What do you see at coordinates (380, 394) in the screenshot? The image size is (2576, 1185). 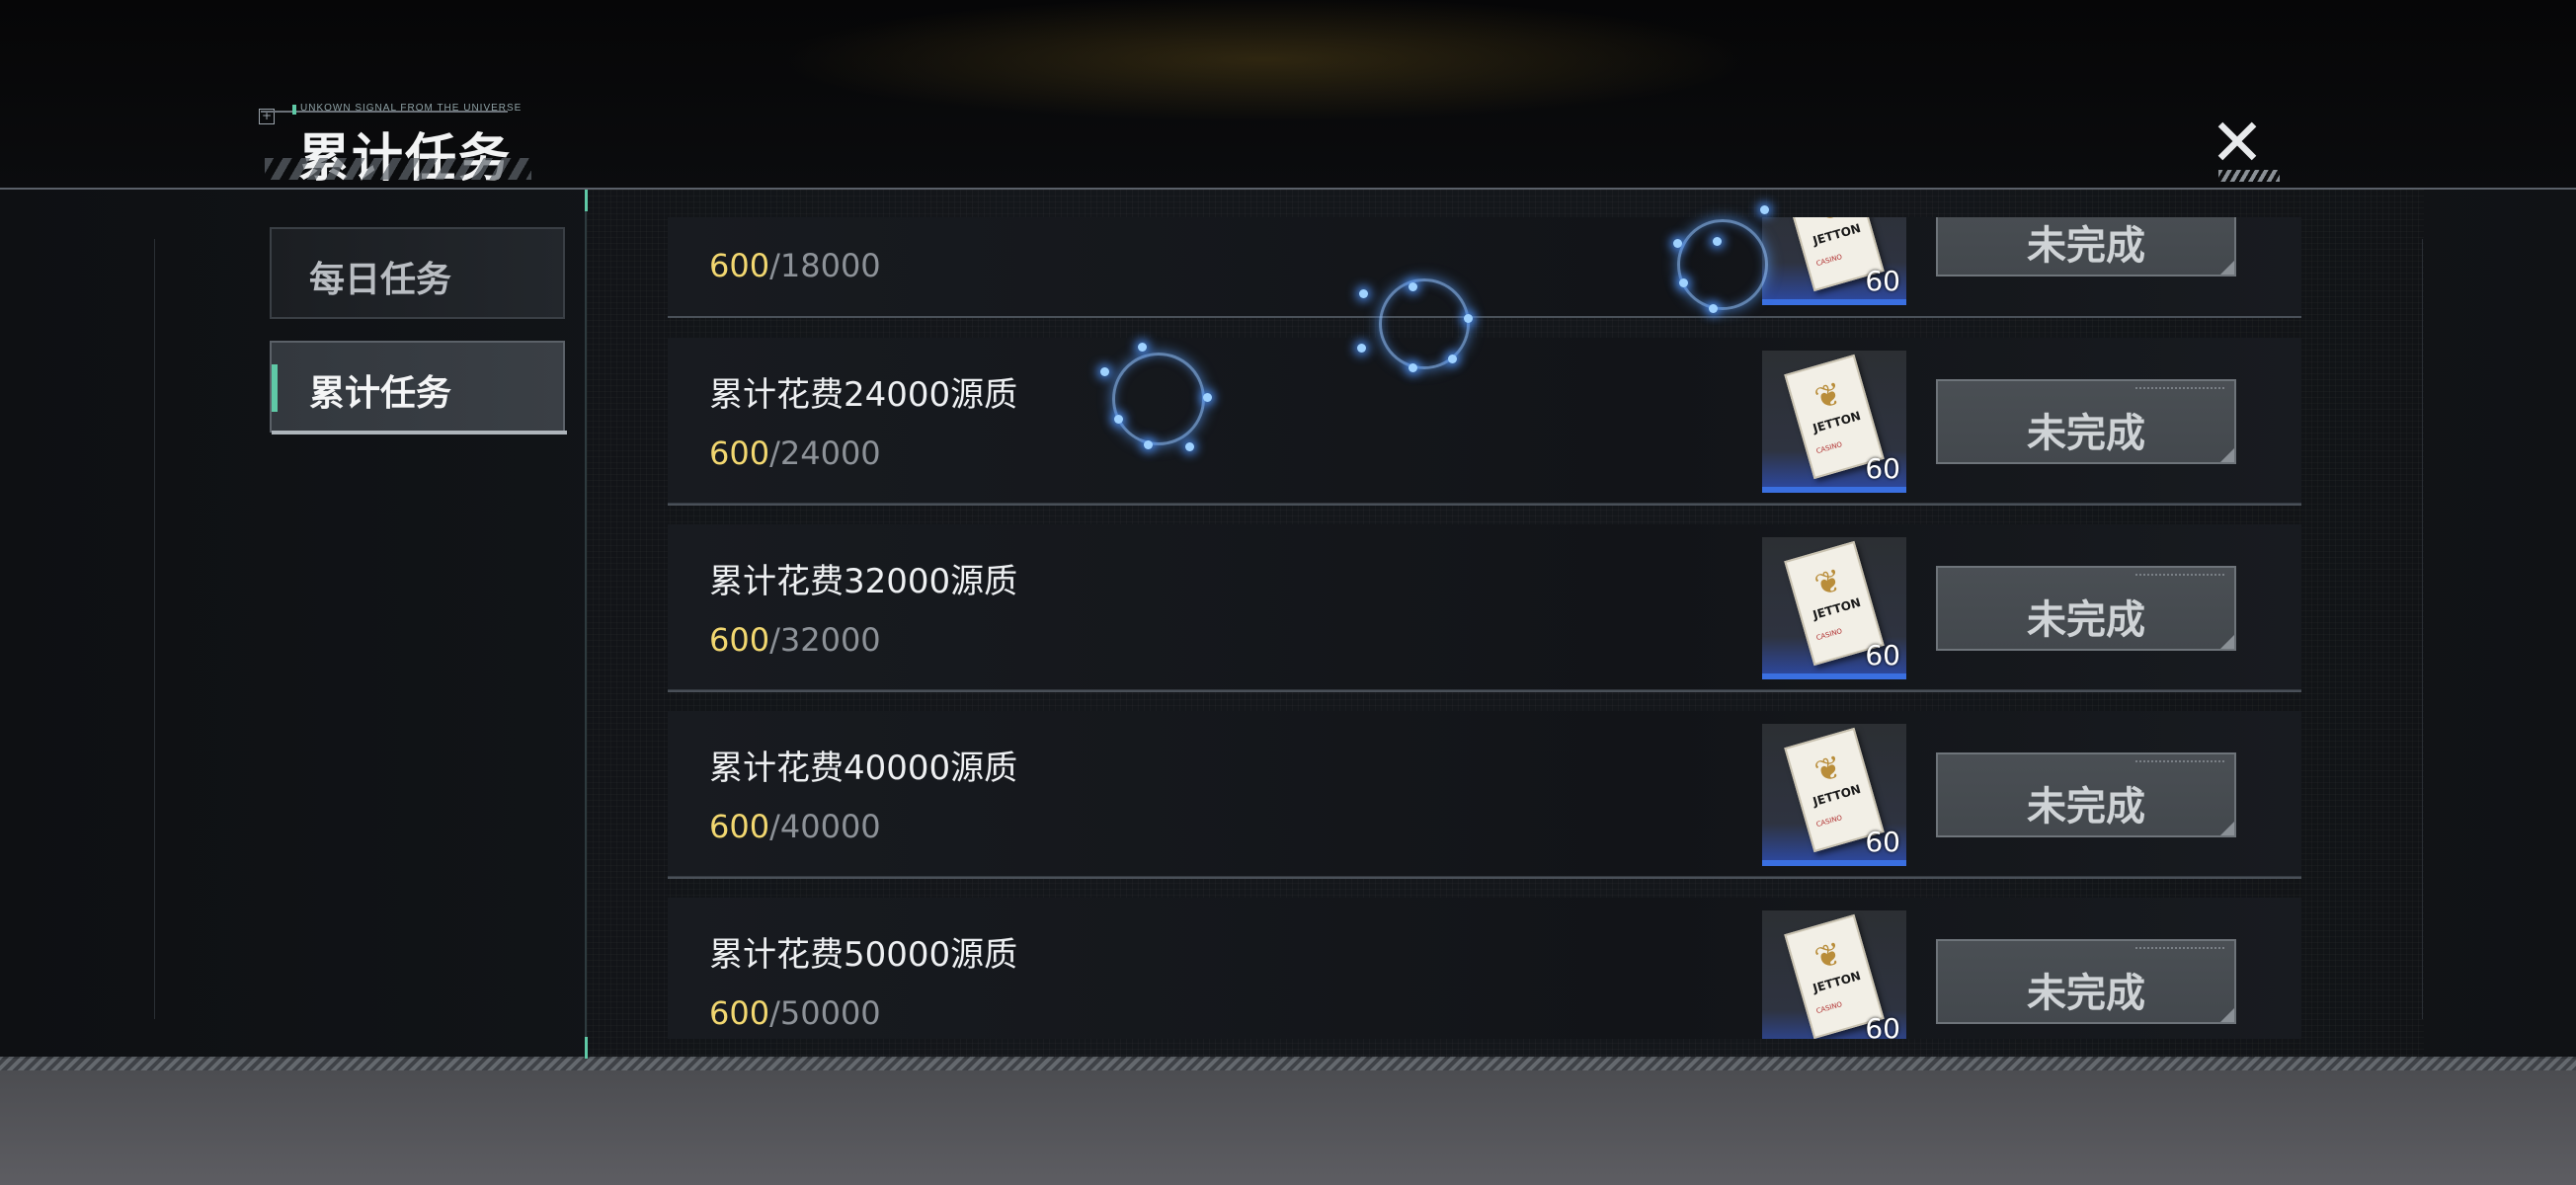 I see `tab-label: 累计任务` at bounding box center [380, 394].